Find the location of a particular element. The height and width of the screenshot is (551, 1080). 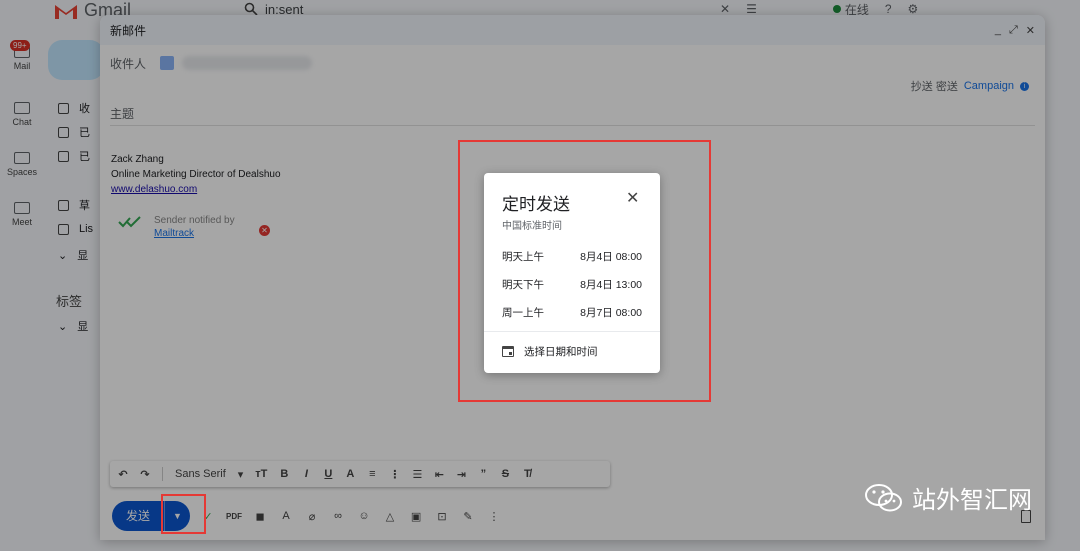

wechat-logo-icon is located at coordinates (883, 497).